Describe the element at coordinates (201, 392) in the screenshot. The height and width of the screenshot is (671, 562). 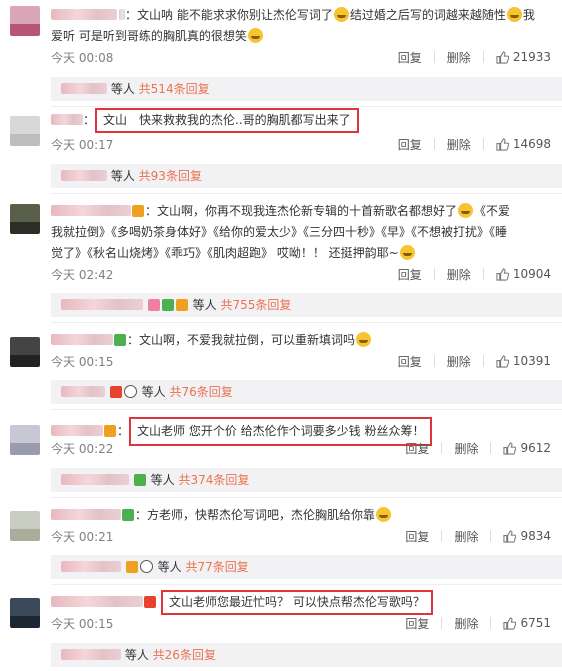
I see `reply-count-link: 共76条回复` at that location.